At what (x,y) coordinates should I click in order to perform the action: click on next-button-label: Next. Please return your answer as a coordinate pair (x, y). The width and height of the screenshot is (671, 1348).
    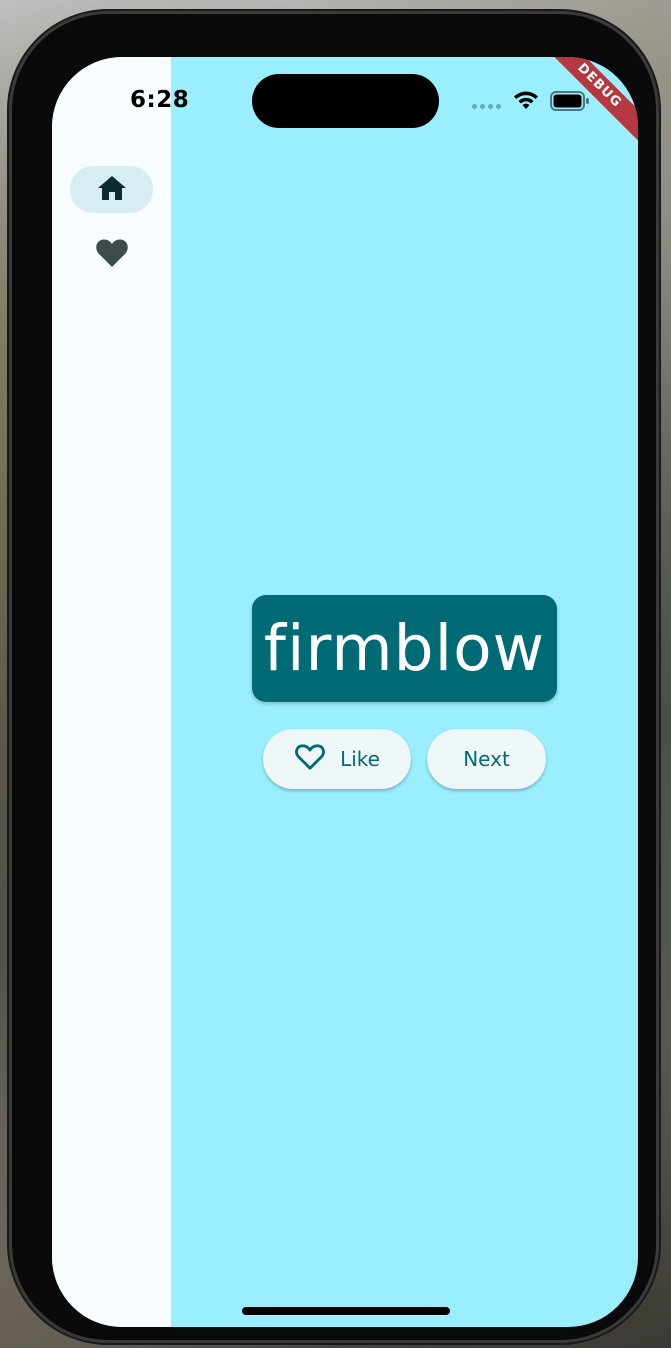
    Looking at the image, I should click on (486, 759).